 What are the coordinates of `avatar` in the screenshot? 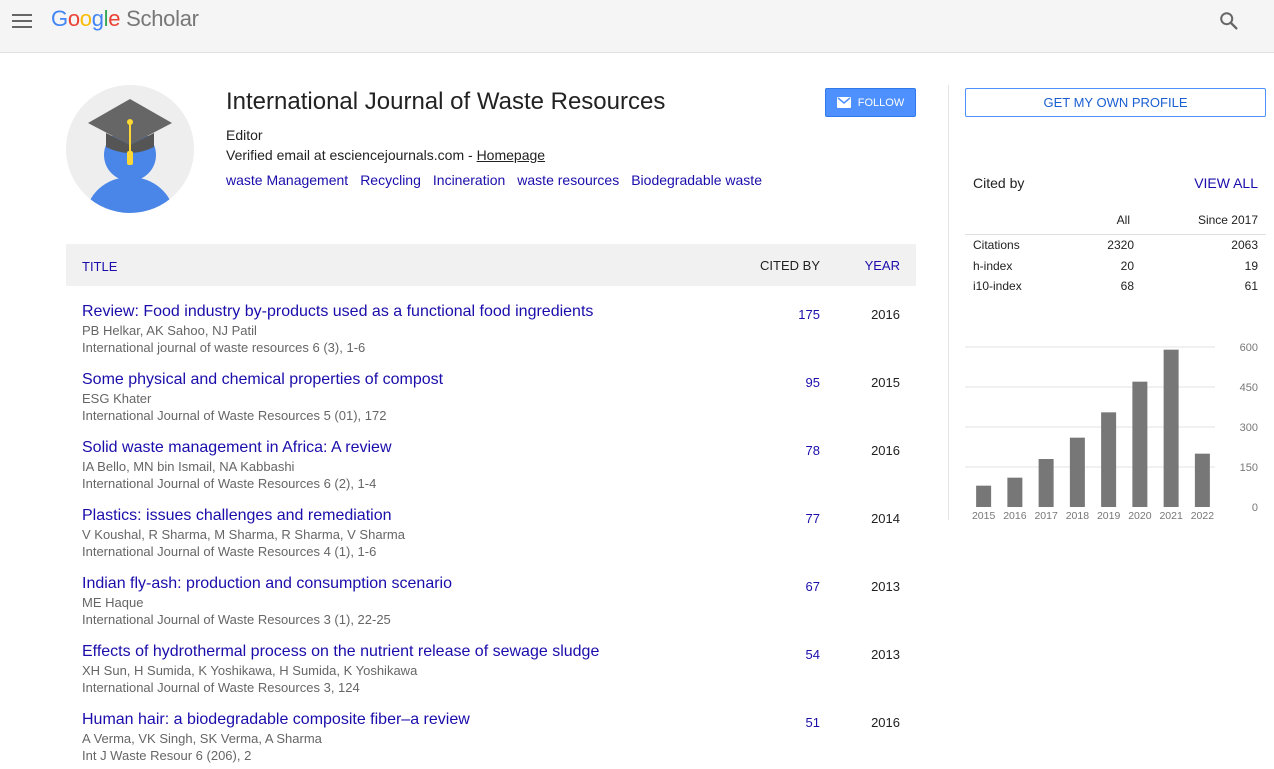 It's located at (130, 149).